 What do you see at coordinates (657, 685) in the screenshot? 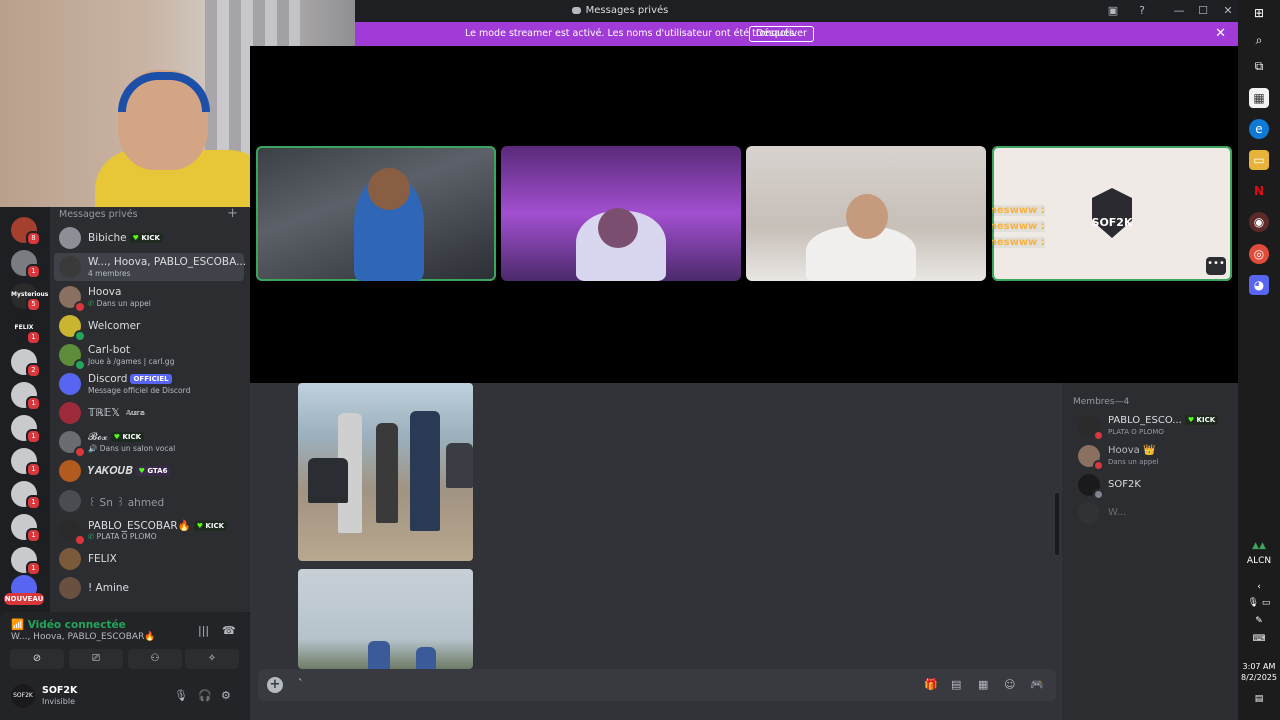
I see `message-composer: + ` 🎁 ▤ ▦ ☺ 🎮` at bounding box center [657, 685].